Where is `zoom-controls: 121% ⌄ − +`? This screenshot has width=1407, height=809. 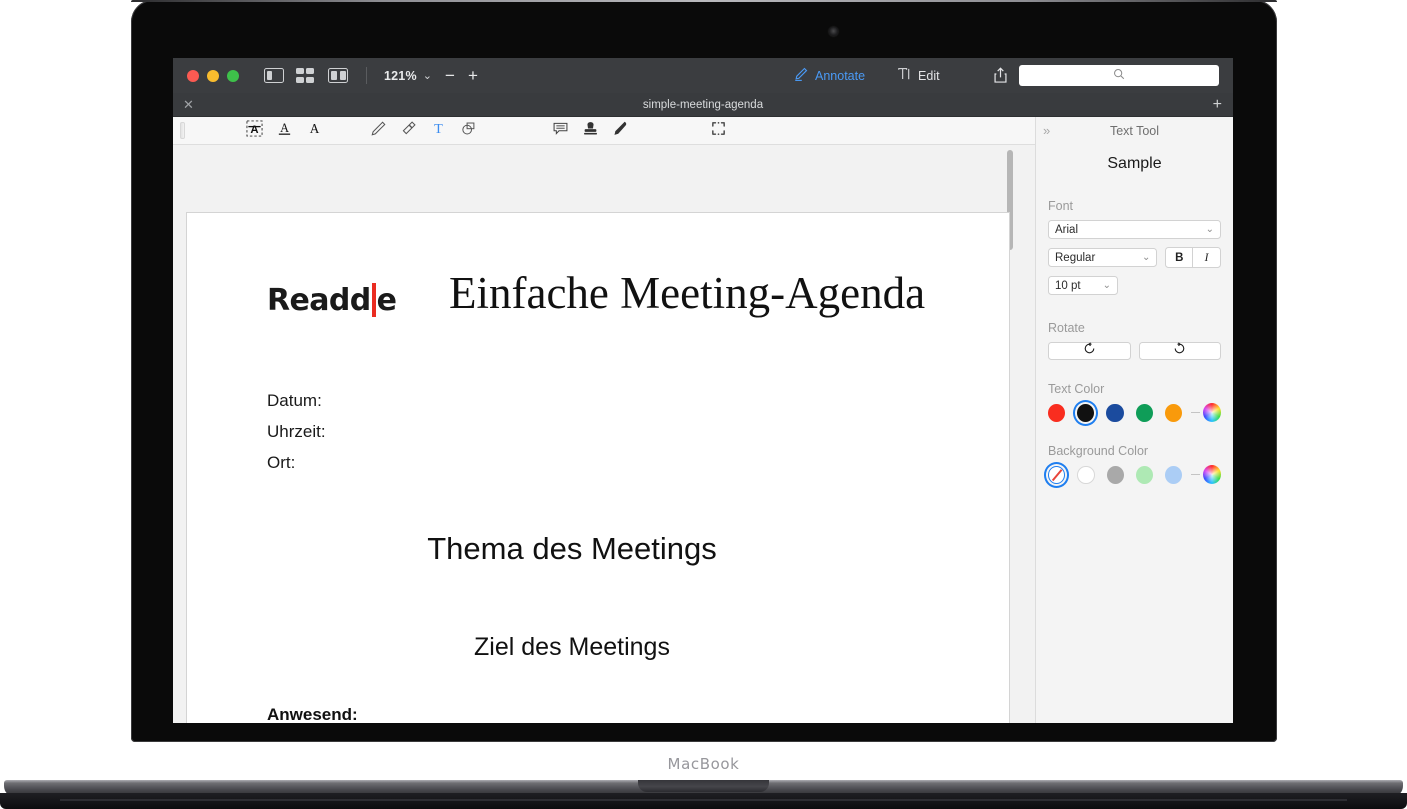
zoom-controls: 121% ⌄ − + is located at coordinates (431, 75).